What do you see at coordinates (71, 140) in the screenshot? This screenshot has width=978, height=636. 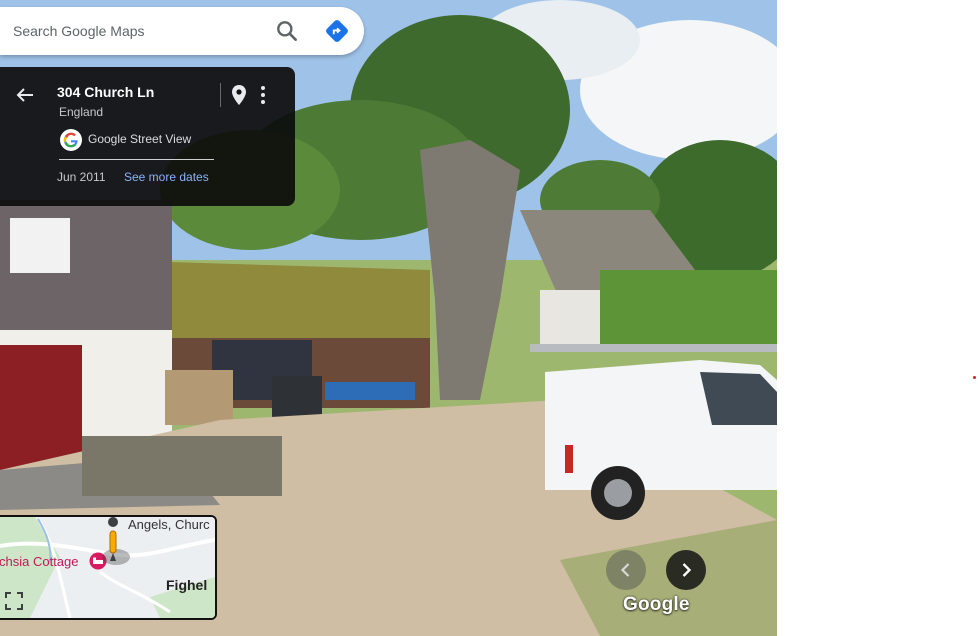 I see `google-logo-icon` at bounding box center [71, 140].